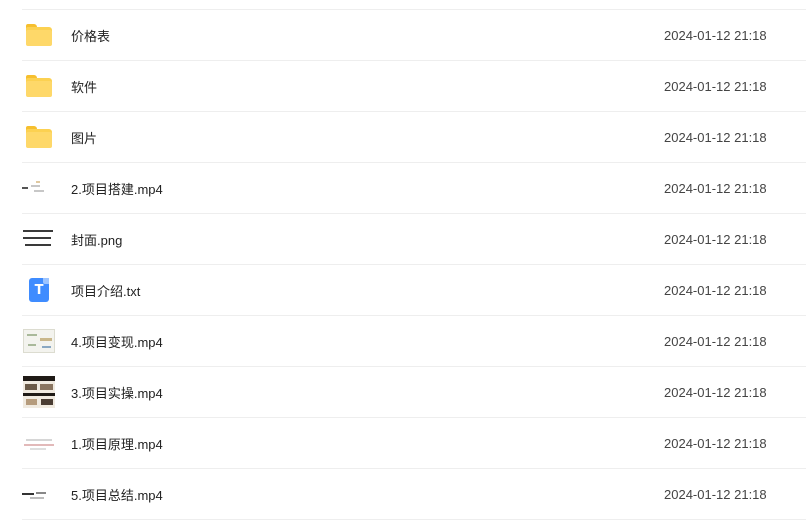 This screenshot has width=806, height=520. What do you see at coordinates (84, 137) in the screenshot?
I see `file-name: 图片` at bounding box center [84, 137].